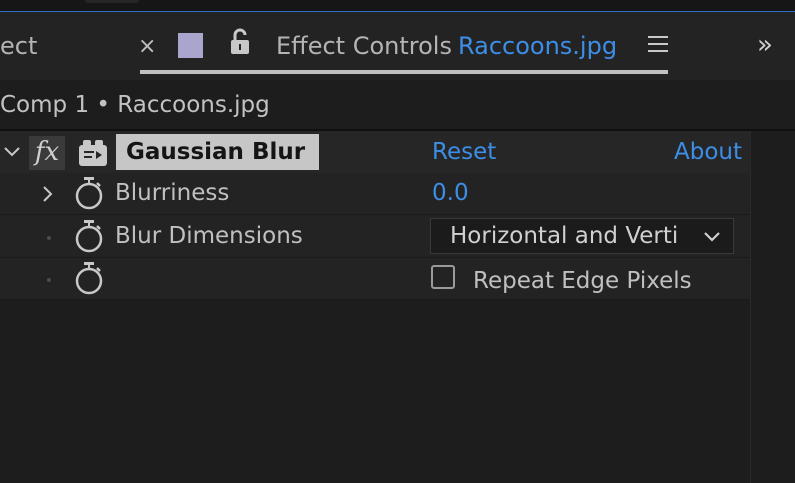 The image size is (795, 483). What do you see at coordinates (765, 45) in the screenshot?
I see `double-chevron-right-icon: »` at bounding box center [765, 45].